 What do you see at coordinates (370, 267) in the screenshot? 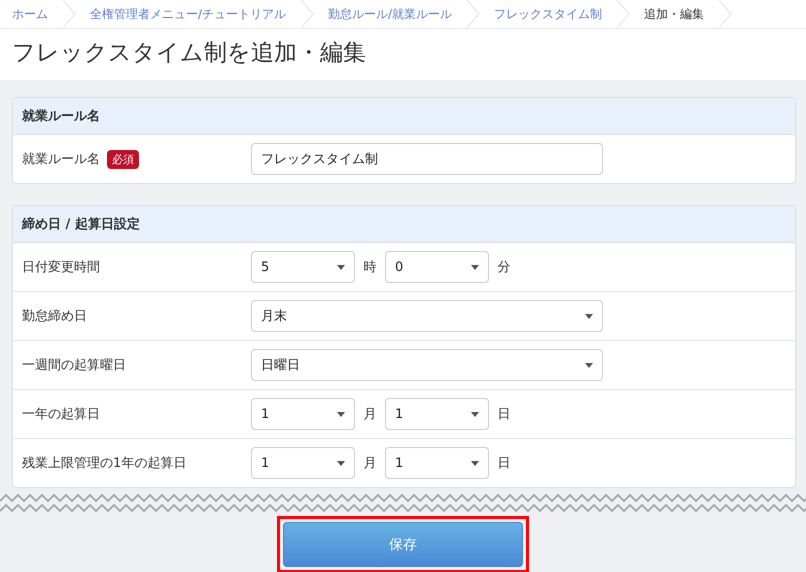
I see `unit-label: 時` at bounding box center [370, 267].